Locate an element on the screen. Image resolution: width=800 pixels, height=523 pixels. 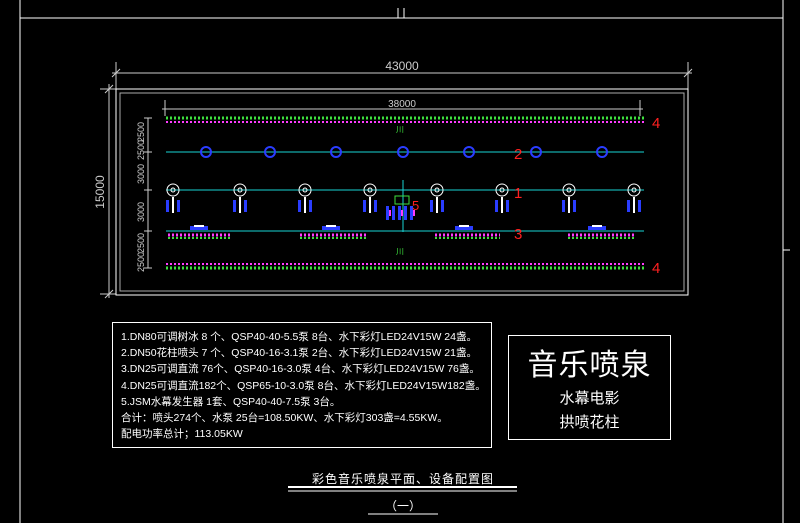
drawing-number: （一） is located at coordinates (402, 506).